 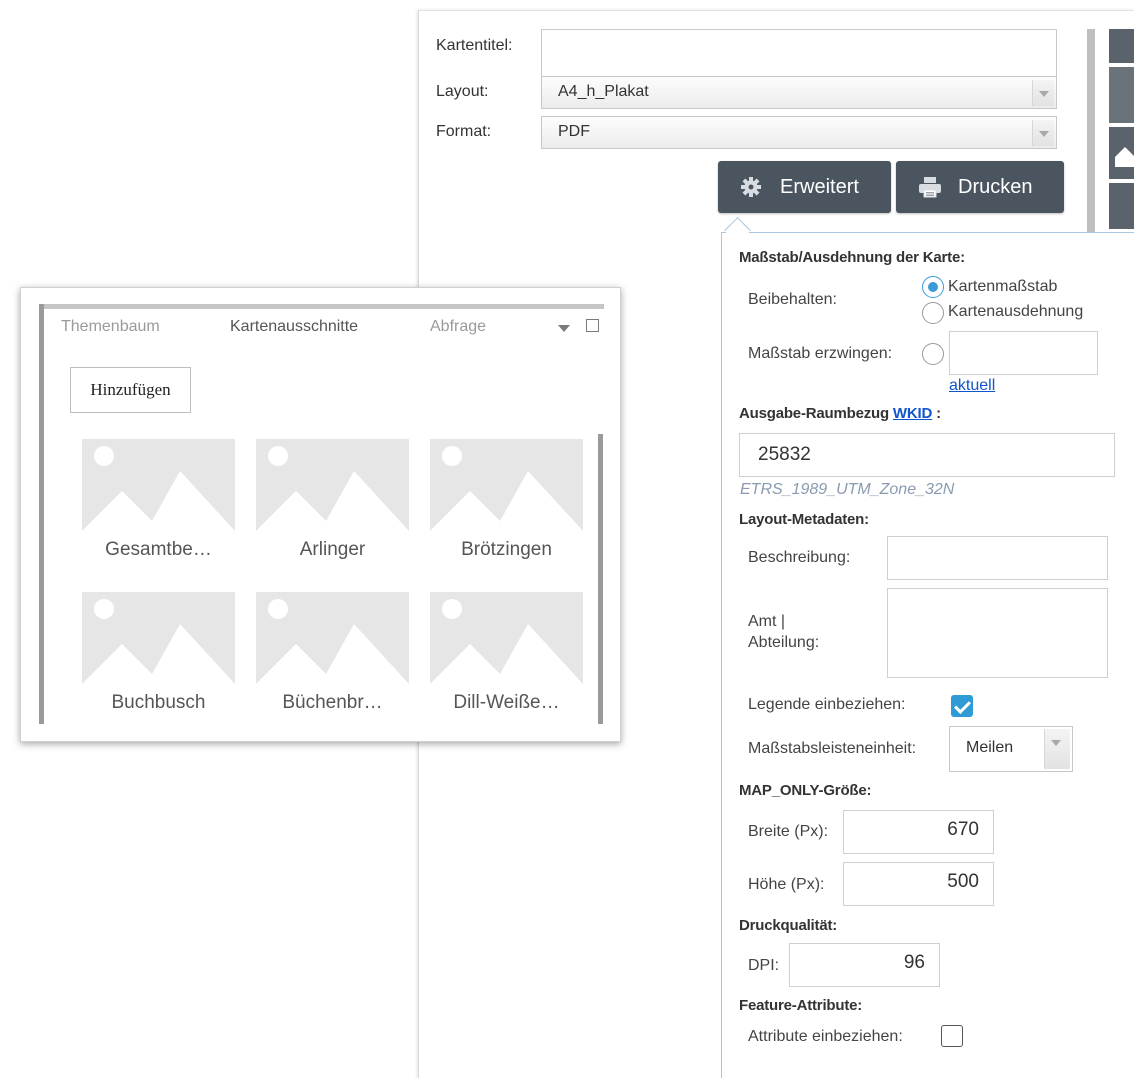 I want to click on height-input: 500, so click(x=918, y=884).